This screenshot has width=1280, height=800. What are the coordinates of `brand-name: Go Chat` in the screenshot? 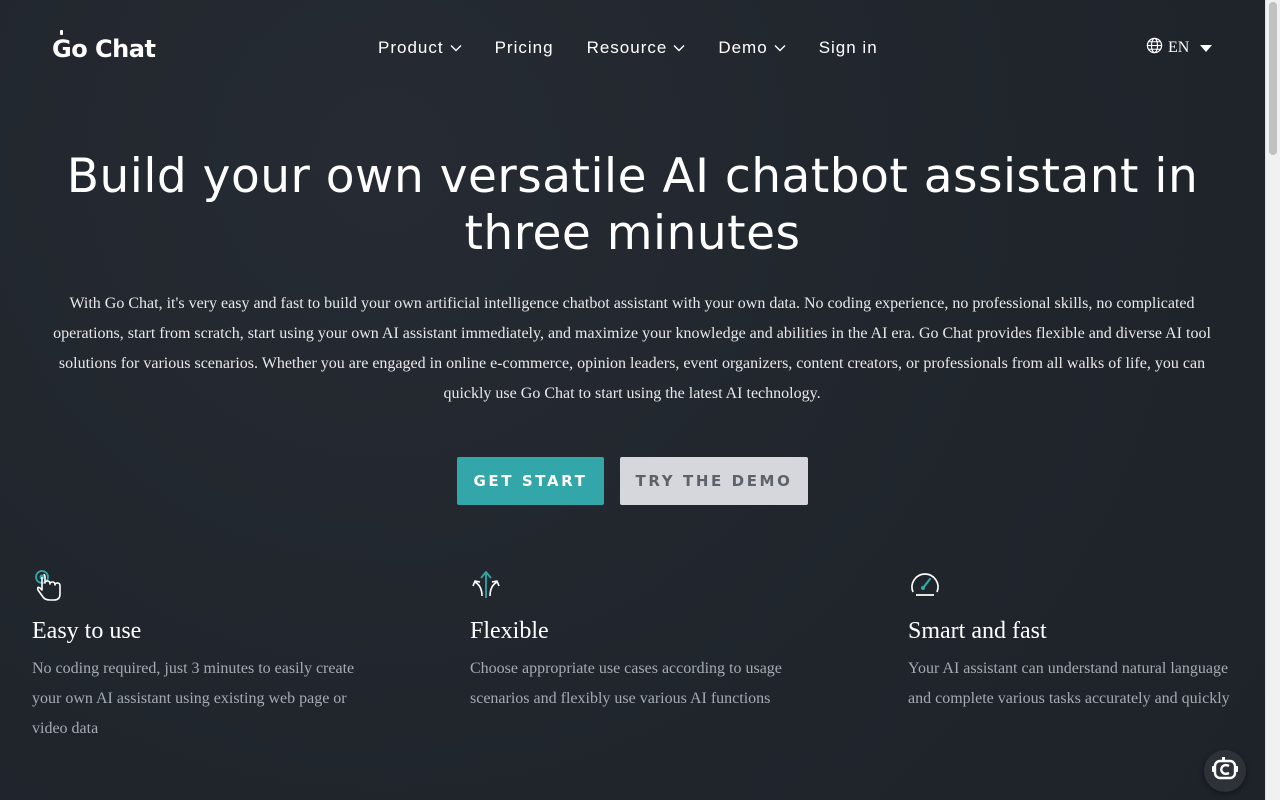 It's located at (104, 49).